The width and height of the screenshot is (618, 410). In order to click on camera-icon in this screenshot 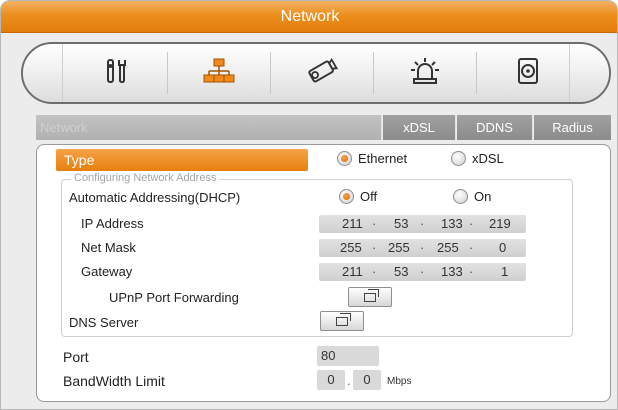, I will do `click(322, 73)`.